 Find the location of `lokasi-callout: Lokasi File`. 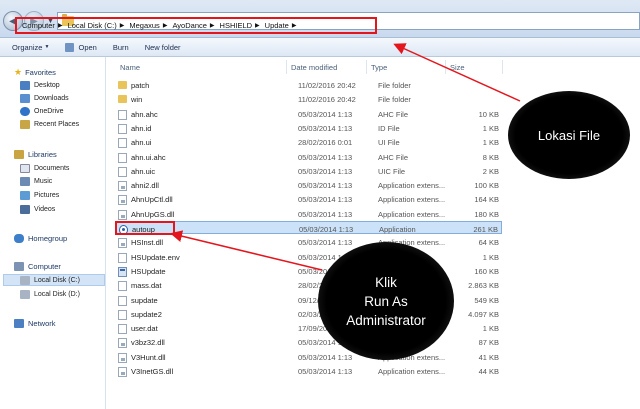

lokasi-callout: Lokasi File is located at coordinates (569, 135).